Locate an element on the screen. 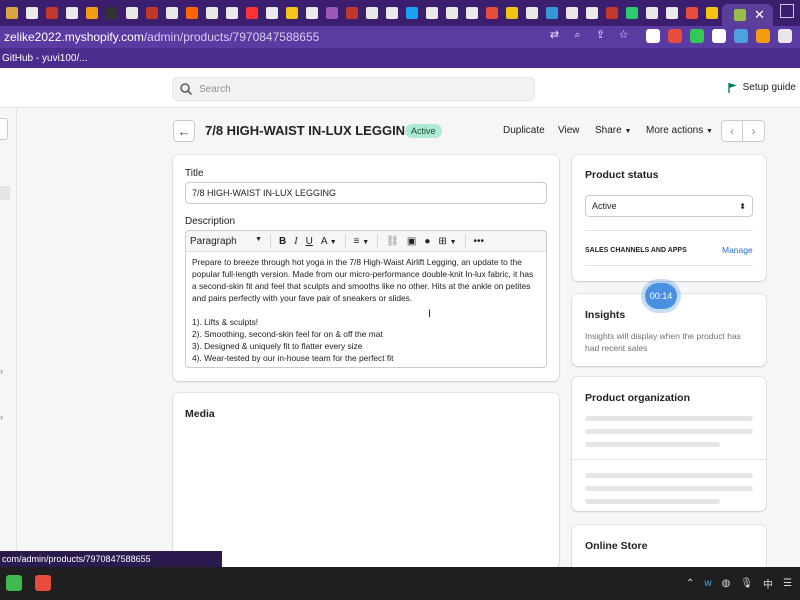  underline-icon: U is located at coordinates (309, 241).